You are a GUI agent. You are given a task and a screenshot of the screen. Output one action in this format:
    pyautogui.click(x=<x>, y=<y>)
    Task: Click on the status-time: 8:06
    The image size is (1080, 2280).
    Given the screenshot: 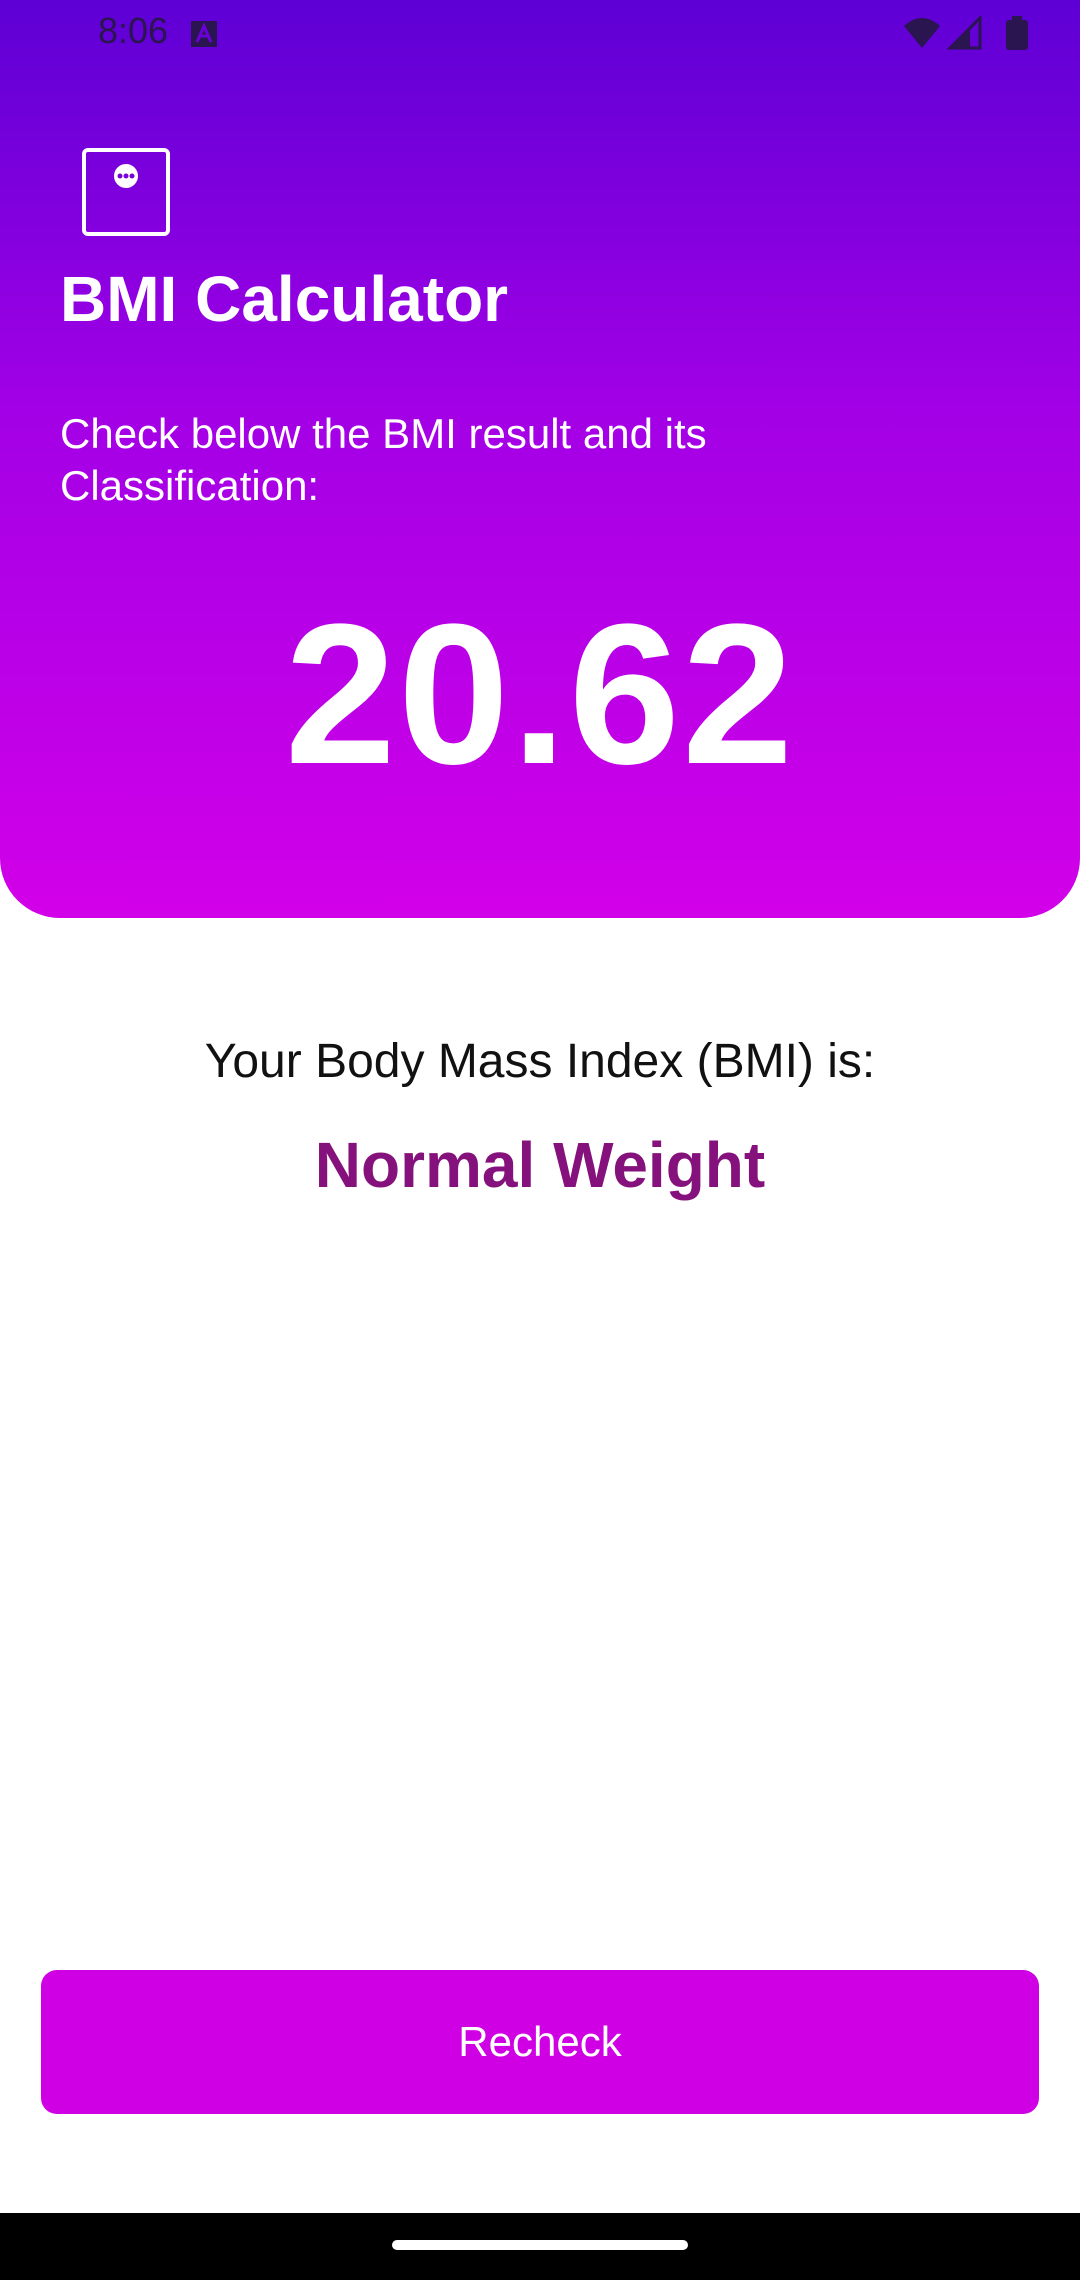 What is the action you would take?
    pyautogui.click(x=133, y=30)
    